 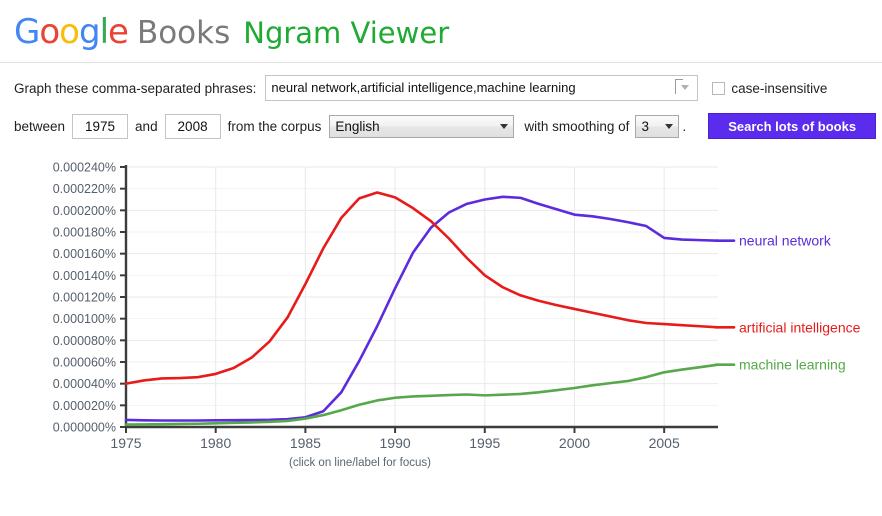 I want to click on period-text: ., so click(x=684, y=126).